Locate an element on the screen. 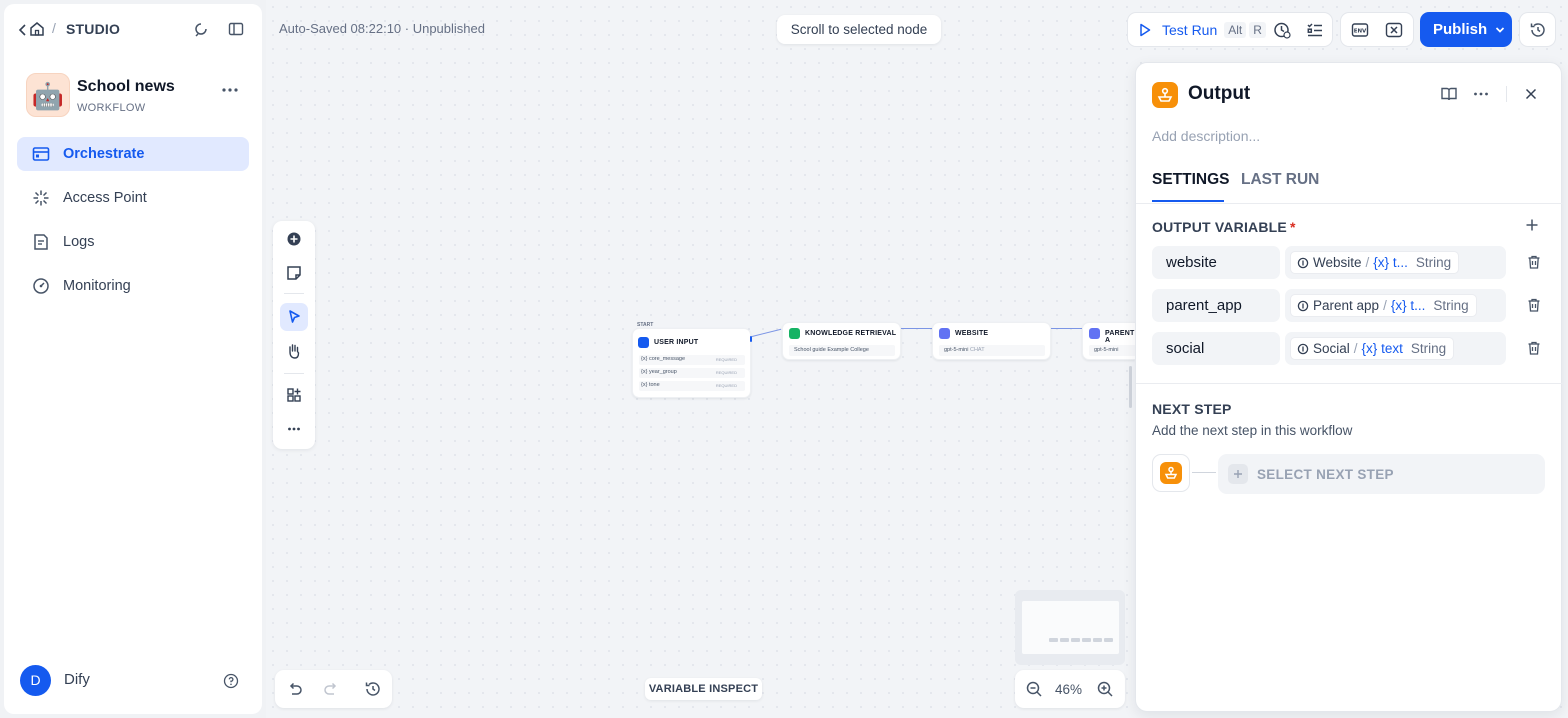 Image resolution: width=1568 pixels, height=718 pixels. model-tag: CHAT is located at coordinates (977, 350).